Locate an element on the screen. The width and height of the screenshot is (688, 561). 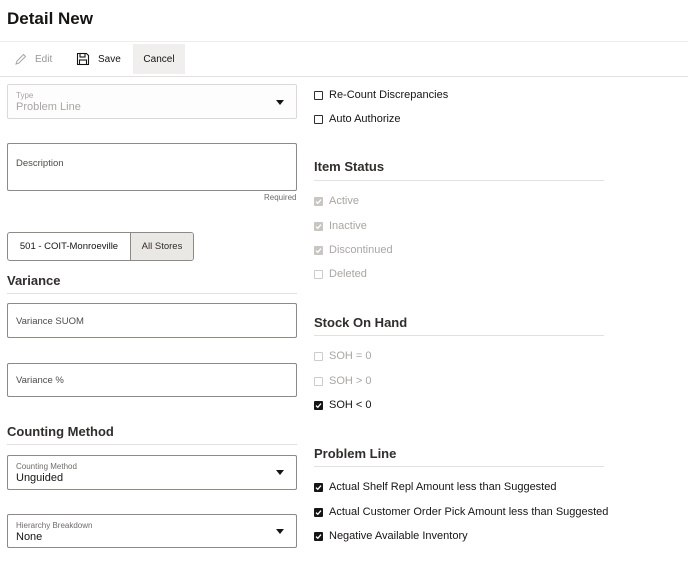
item-status-divider is located at coordinates (459, 180).